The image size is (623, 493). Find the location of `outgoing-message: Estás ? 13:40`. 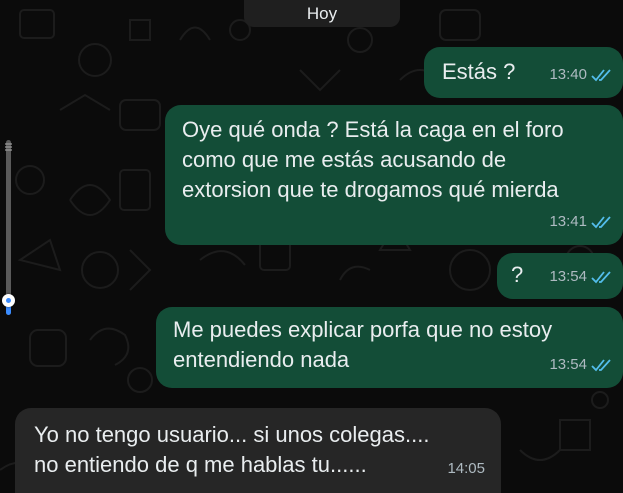

outgoing-message: Estás ? 13:40 is located at coordinates (523, 72).